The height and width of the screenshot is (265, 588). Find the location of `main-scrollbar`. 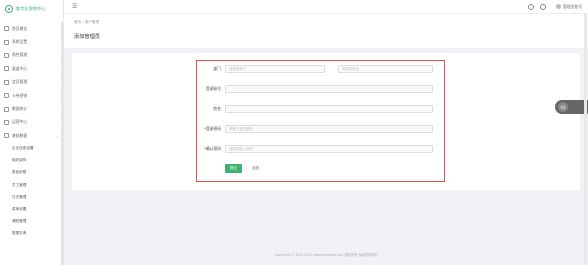

main-scrollbar is located at coordinates (585, 139).